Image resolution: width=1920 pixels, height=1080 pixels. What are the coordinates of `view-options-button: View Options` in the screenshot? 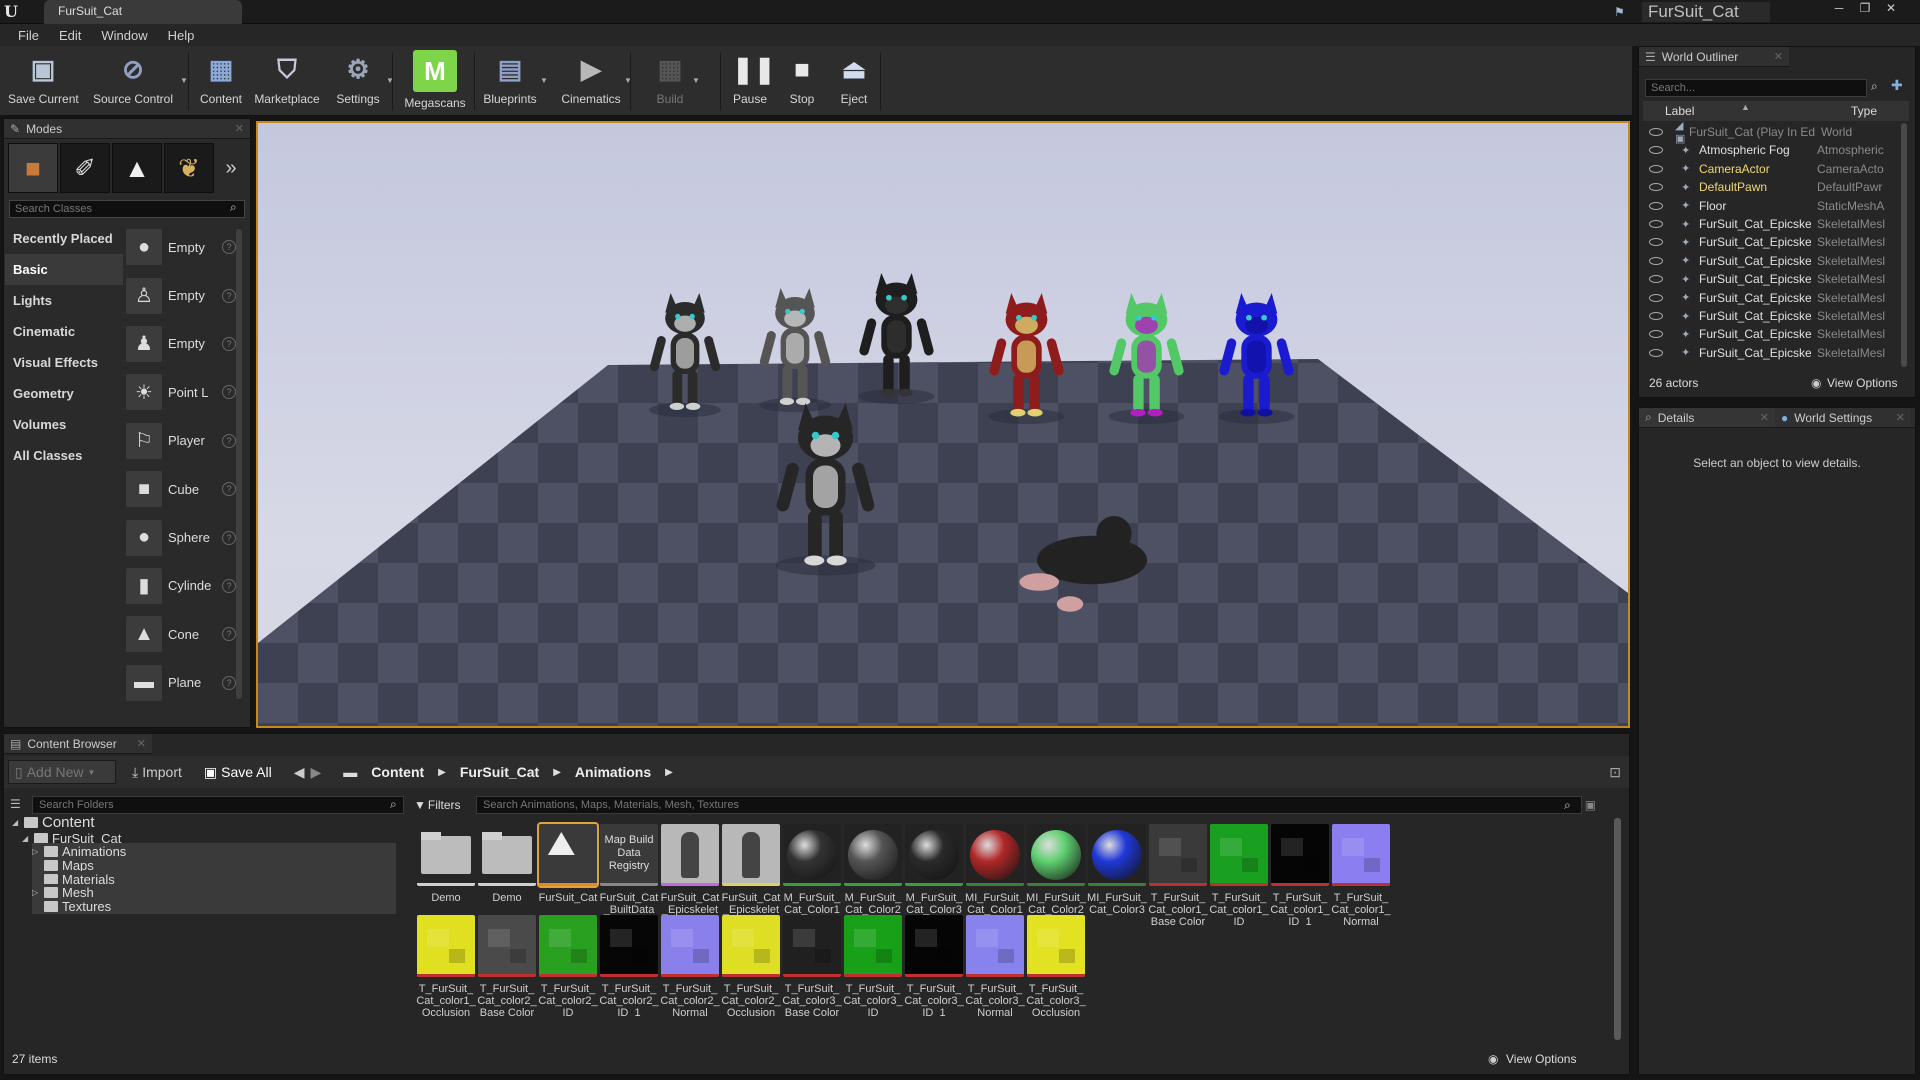 It's located at (1862, 383).